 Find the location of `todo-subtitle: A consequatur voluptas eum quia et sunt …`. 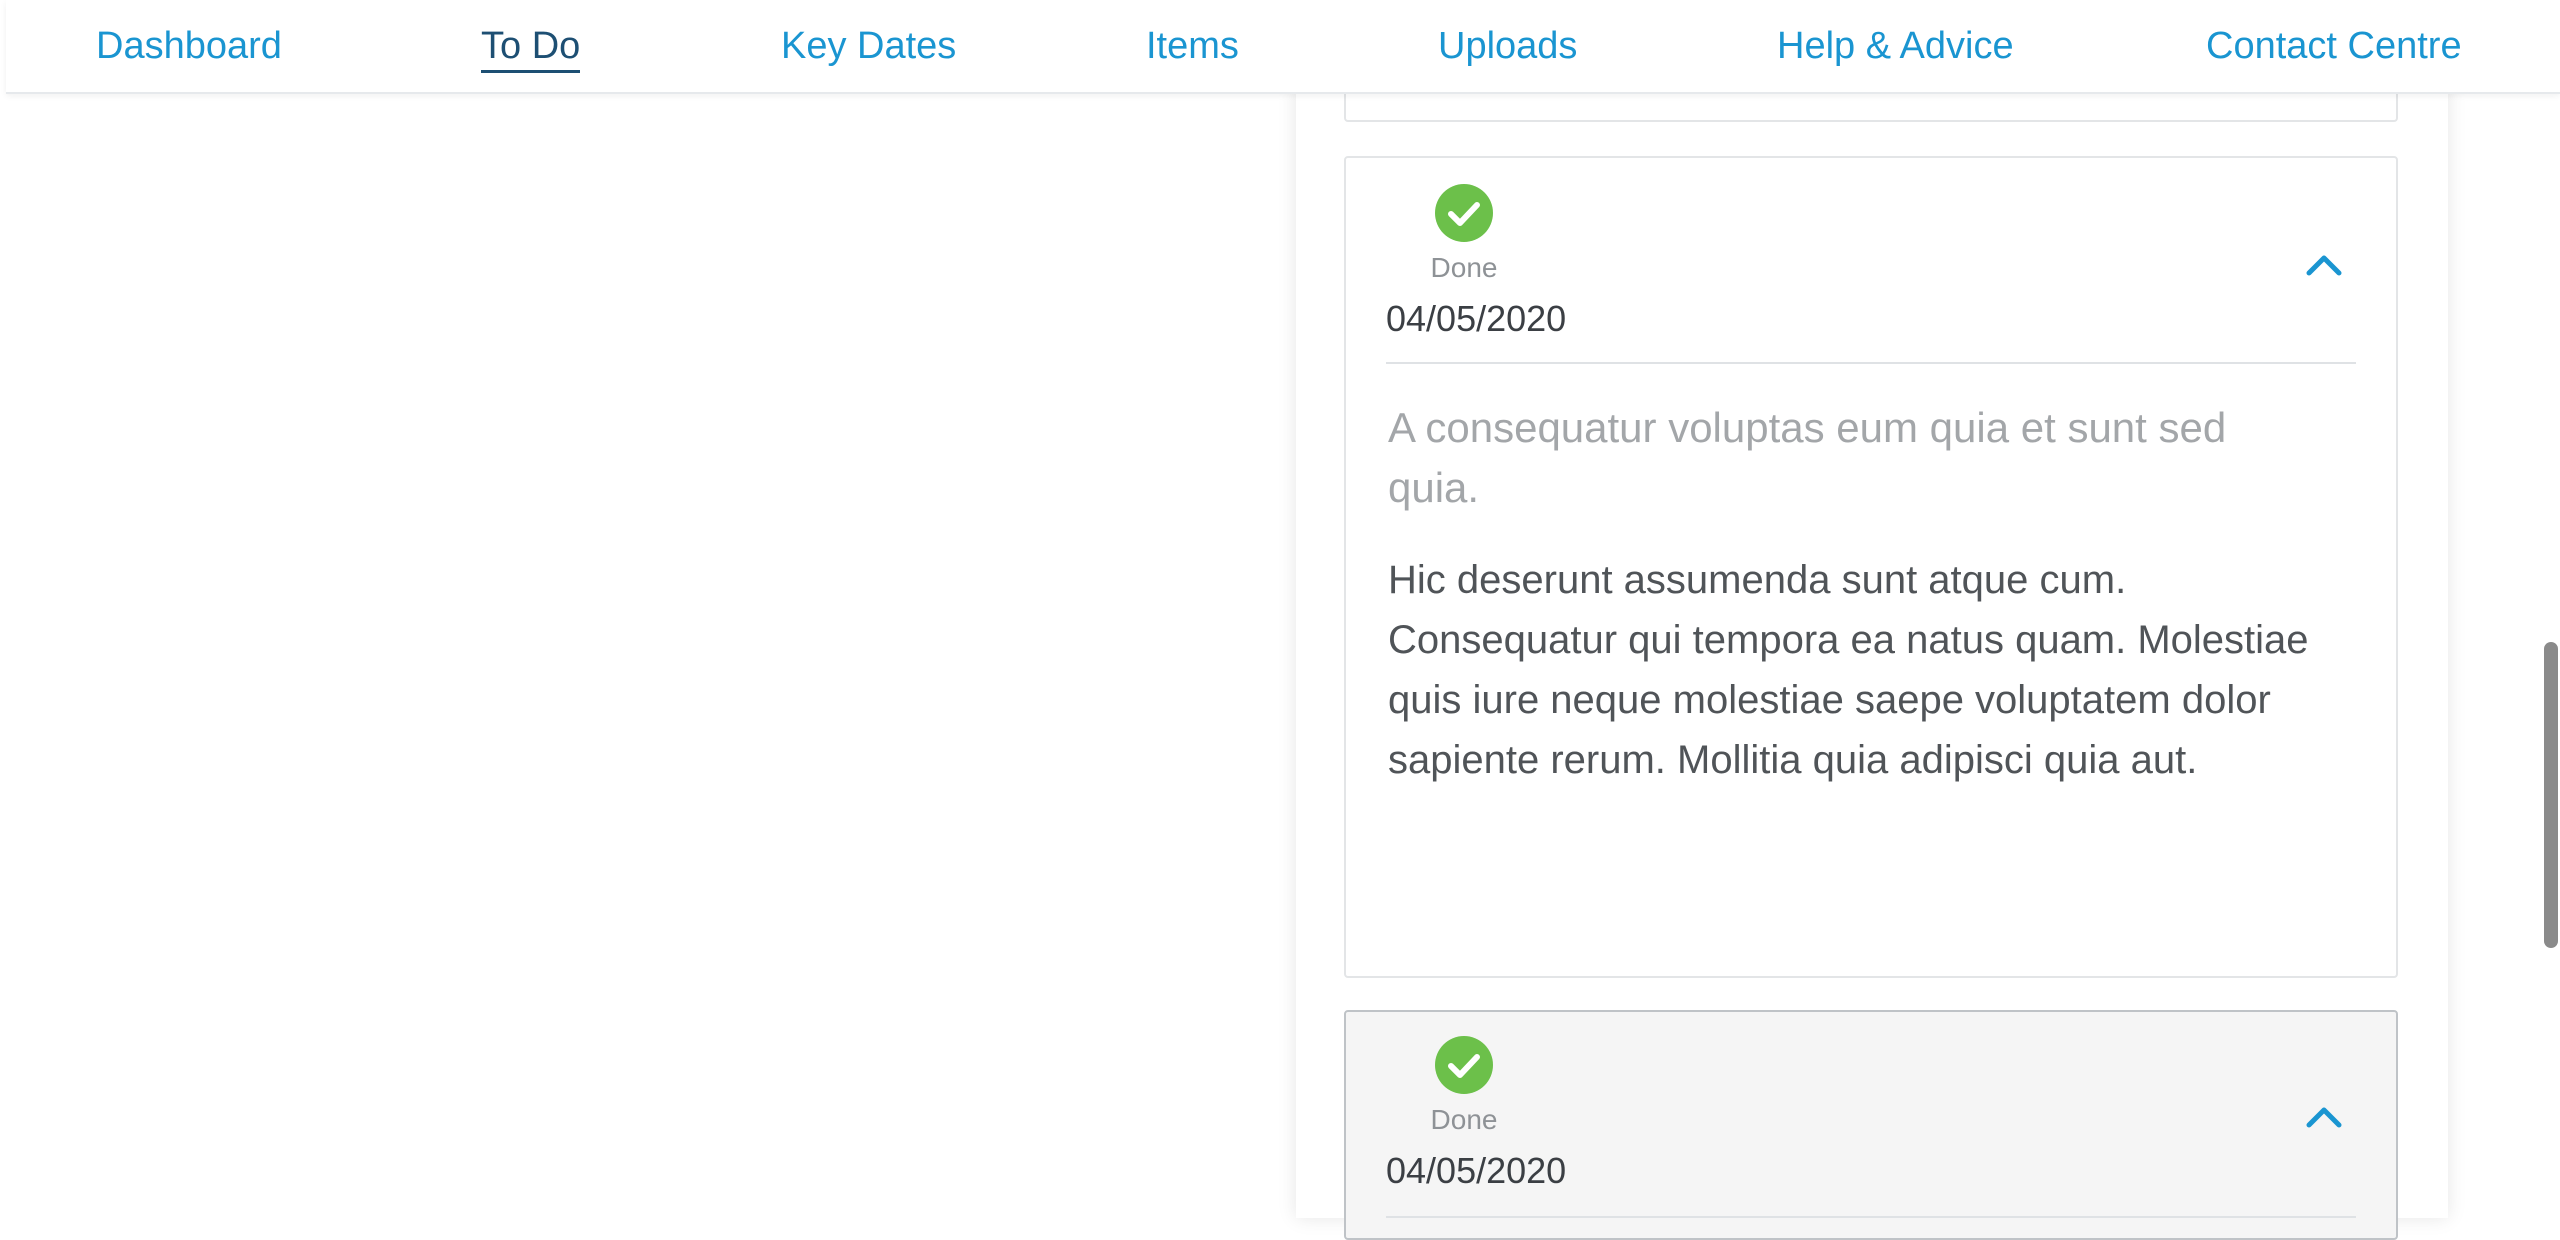

todo-subtitle: A consequatur voluptas eum quia et sunt … is located at coordinates (1807, 457).